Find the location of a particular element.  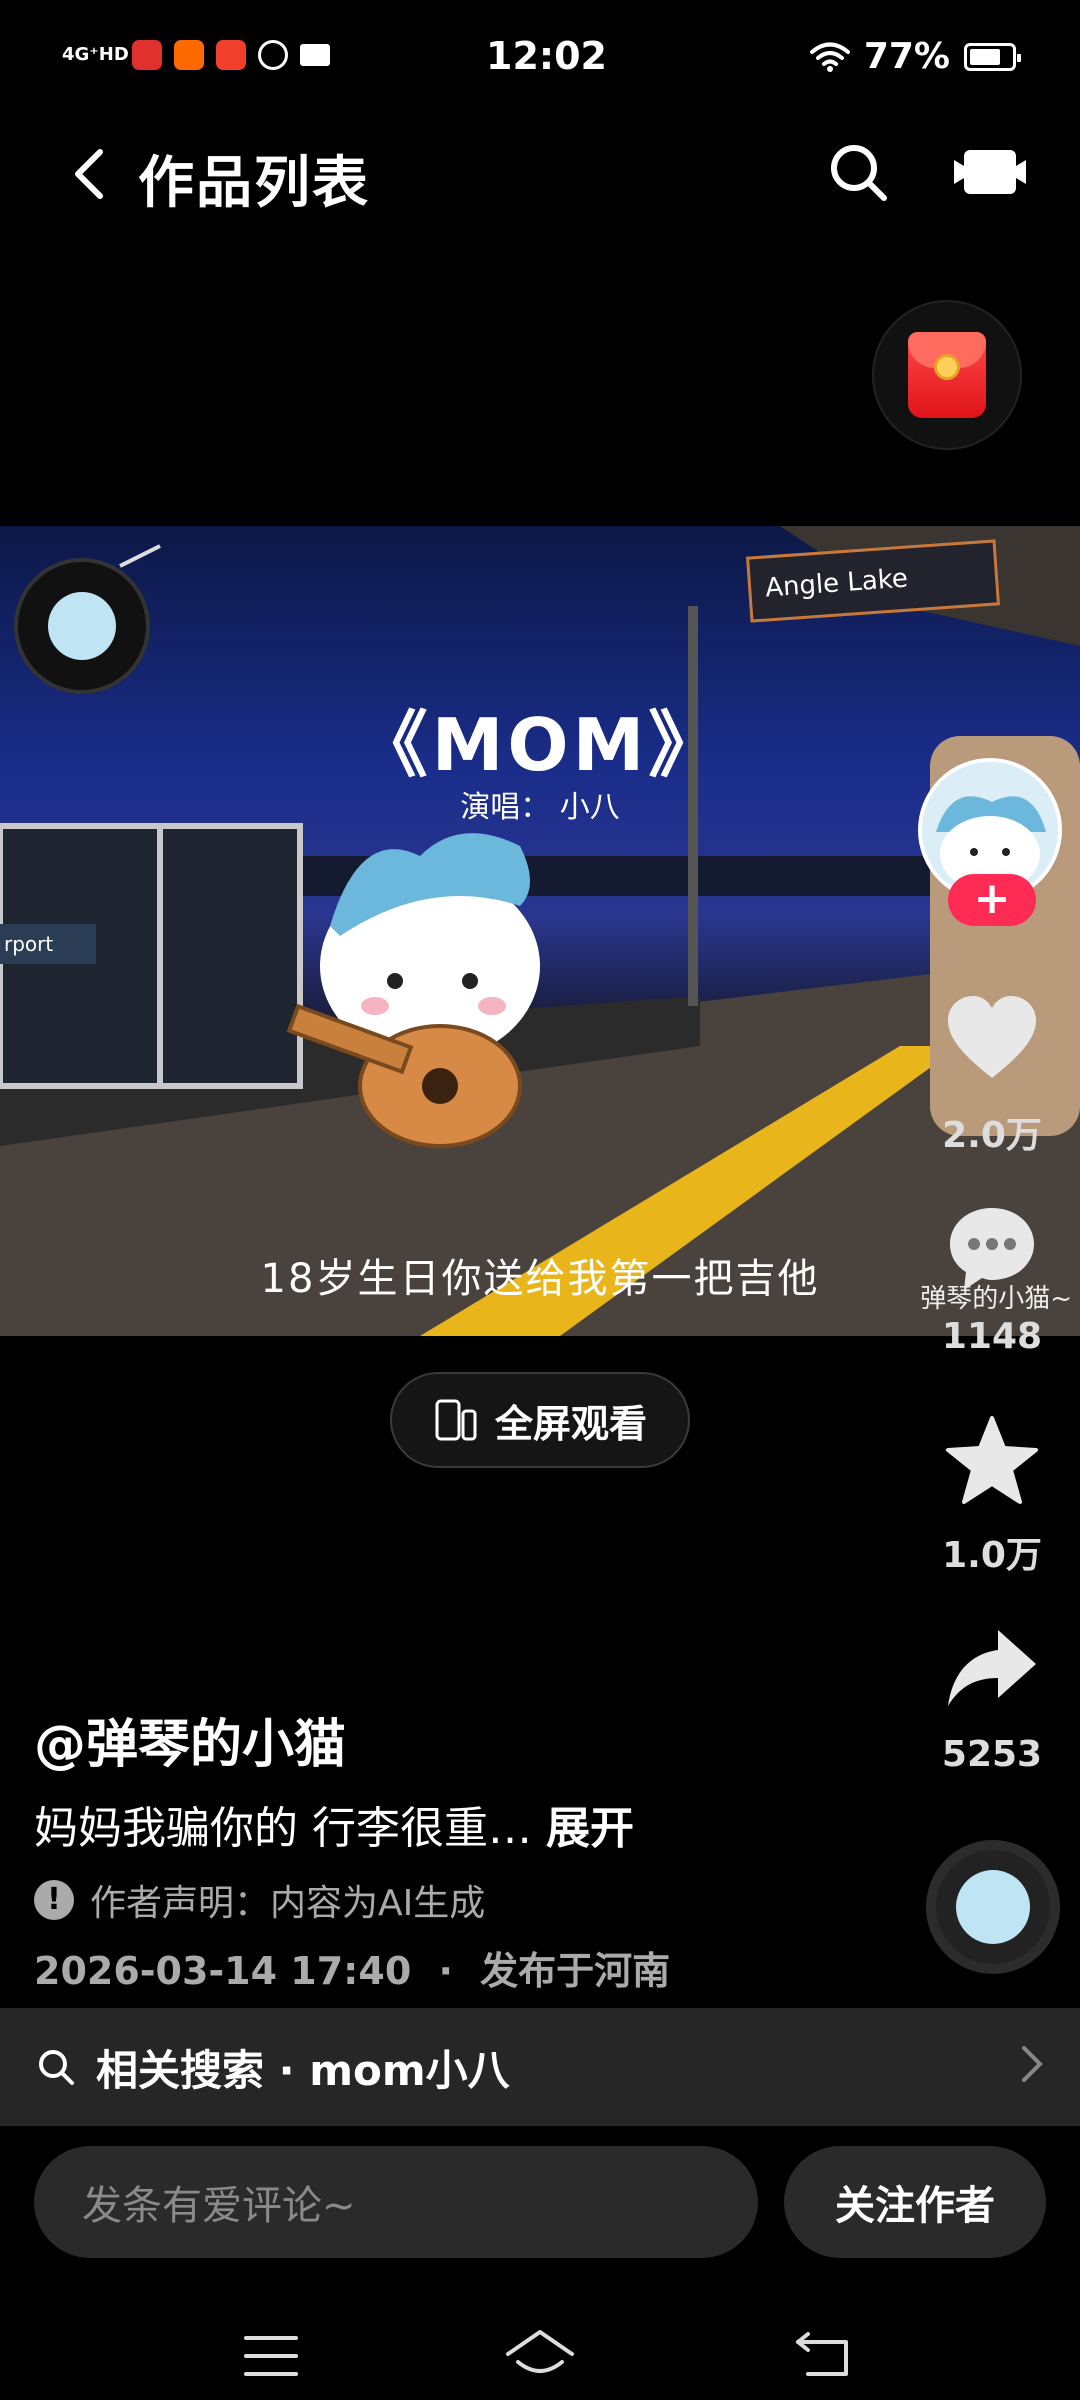

red-envelope-icon is located at coordinates (947, 375).